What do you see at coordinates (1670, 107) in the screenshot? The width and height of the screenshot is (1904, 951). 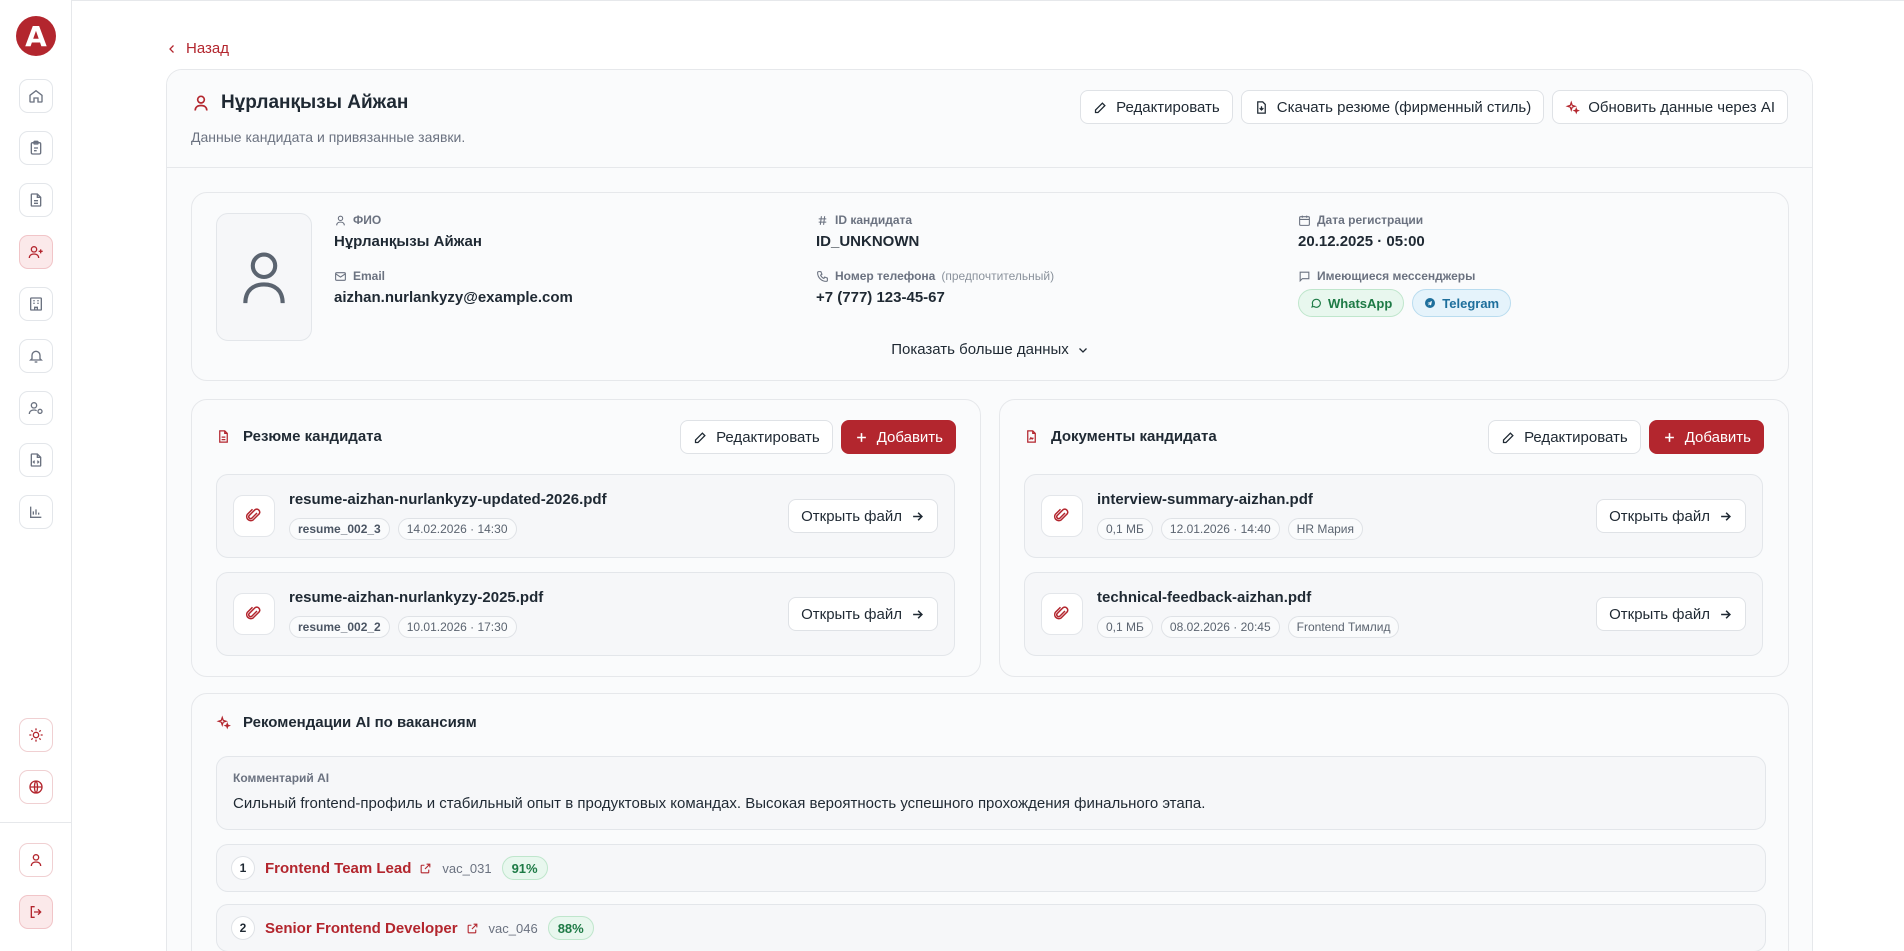 I see `ai-update-button: Обновить данные через AI` at bounding box center [1670, 107].